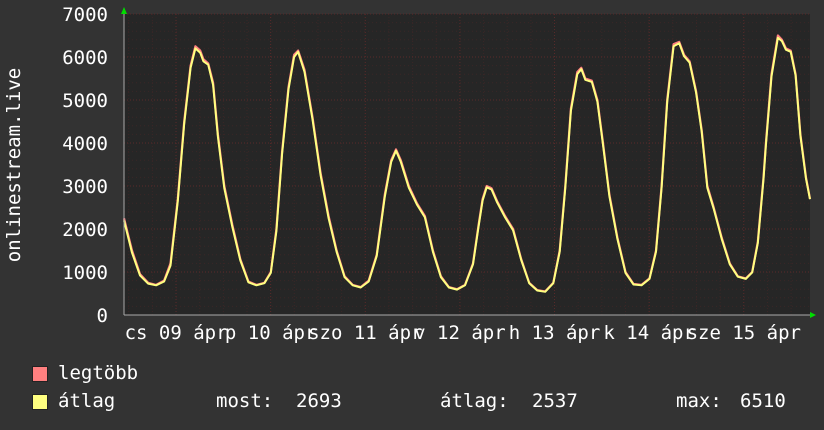 The height and width of the screenshot is (430, 824). What do you see at coordinates (124, 10) in the screenshot?
I see `y-axis-arrow-icon` at bounding box center [124, 10].